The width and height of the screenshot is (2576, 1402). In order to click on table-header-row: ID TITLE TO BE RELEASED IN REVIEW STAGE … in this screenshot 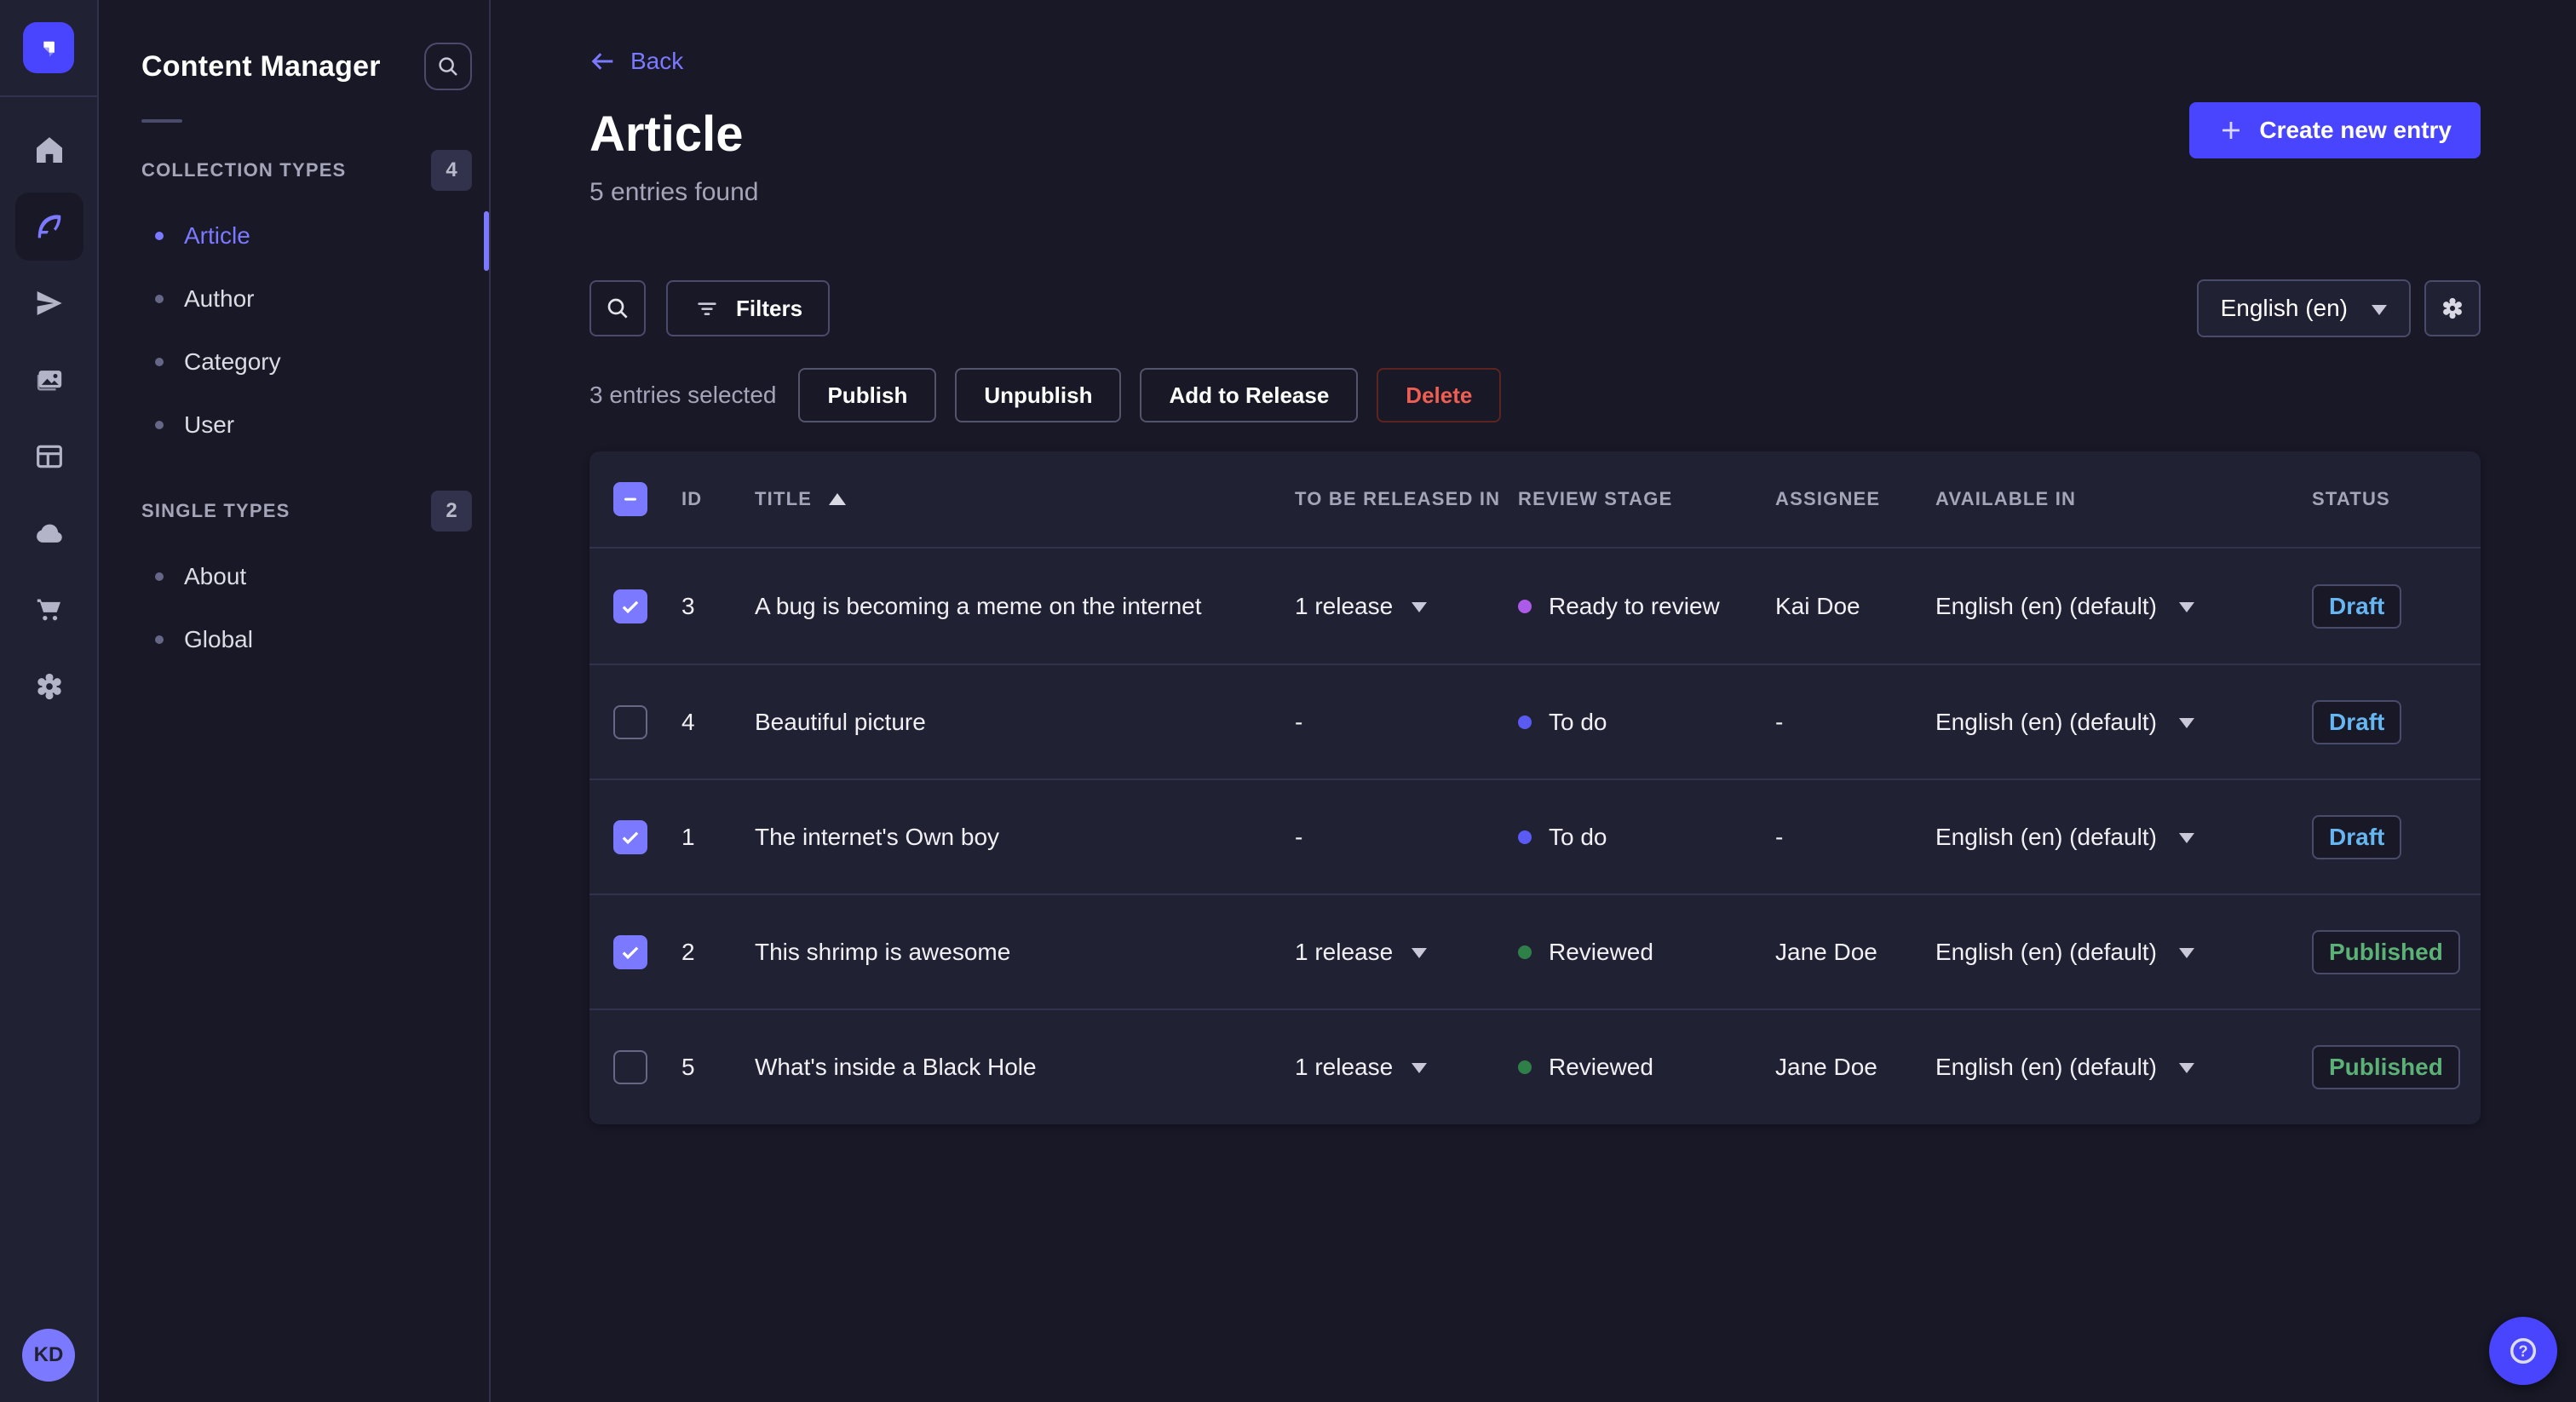, I will do `click(1535, 500)`.